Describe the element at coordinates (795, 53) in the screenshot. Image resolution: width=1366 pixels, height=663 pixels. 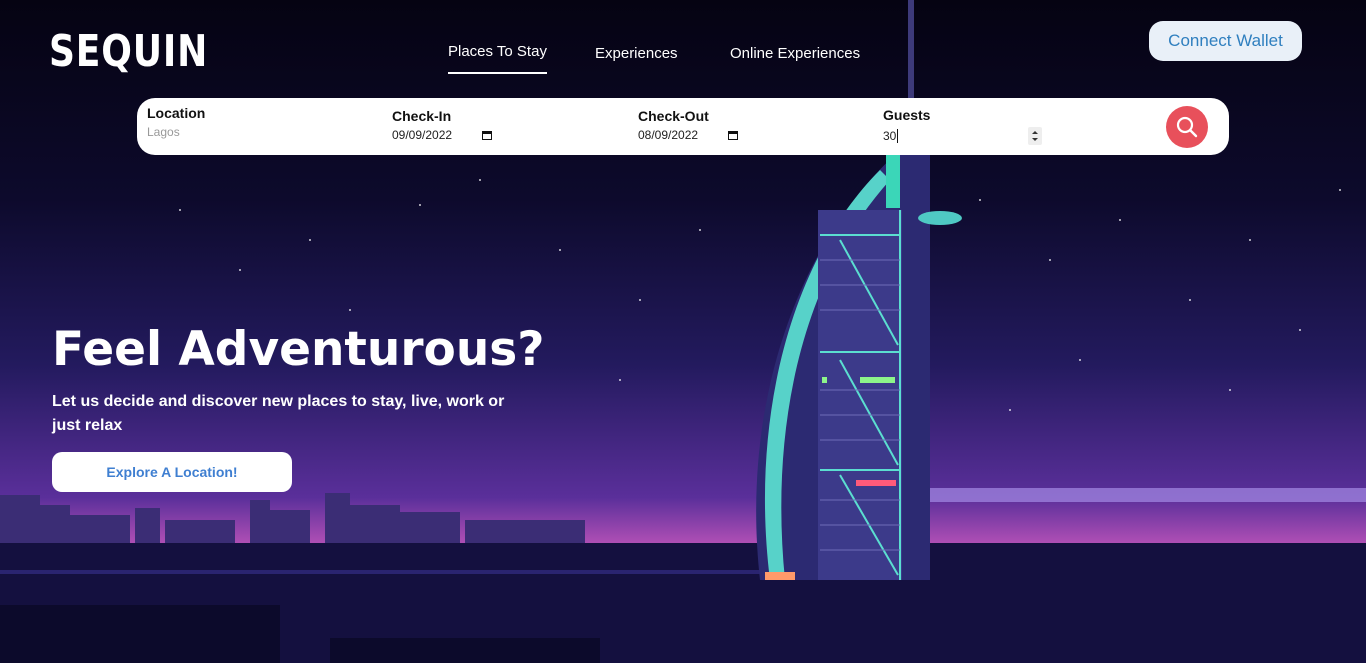
I see `nav-item-online-experiences: Online Experiences` at that location.